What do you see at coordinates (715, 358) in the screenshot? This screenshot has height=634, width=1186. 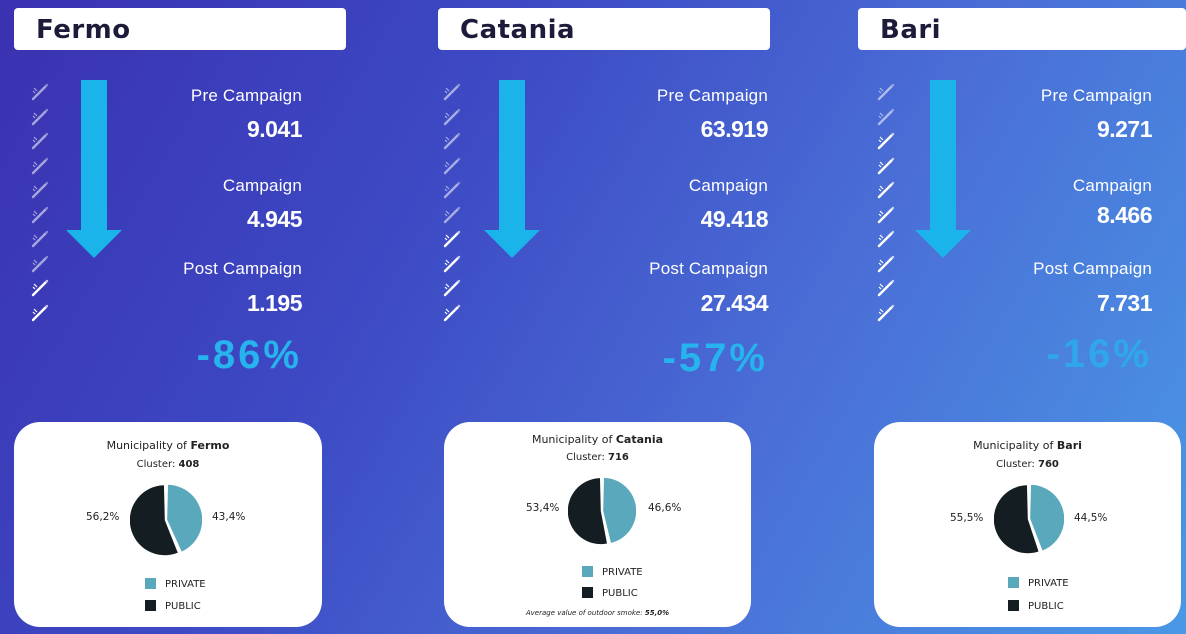 I see `percent-change: -57%` at bounding box center [715, 358].